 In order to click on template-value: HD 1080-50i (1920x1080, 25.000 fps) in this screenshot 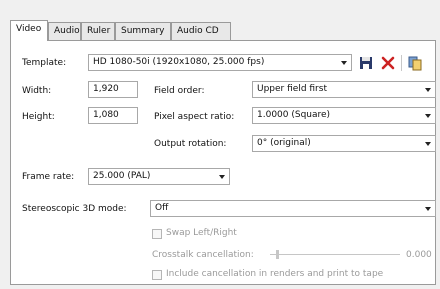, I will do `click(179, 62)`.